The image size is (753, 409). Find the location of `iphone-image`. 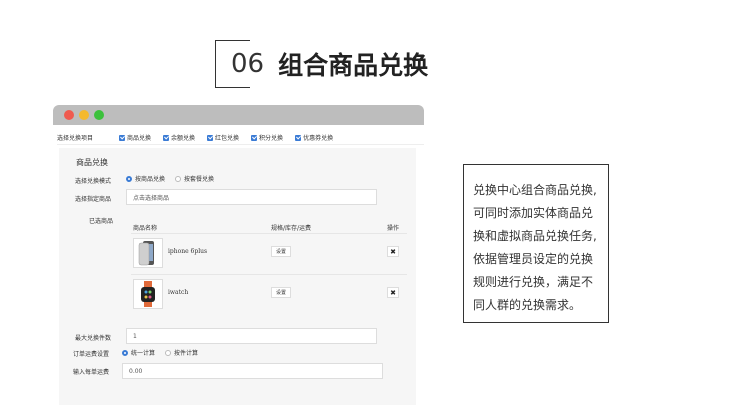

iphone-image is located at coordinates (146, 253).